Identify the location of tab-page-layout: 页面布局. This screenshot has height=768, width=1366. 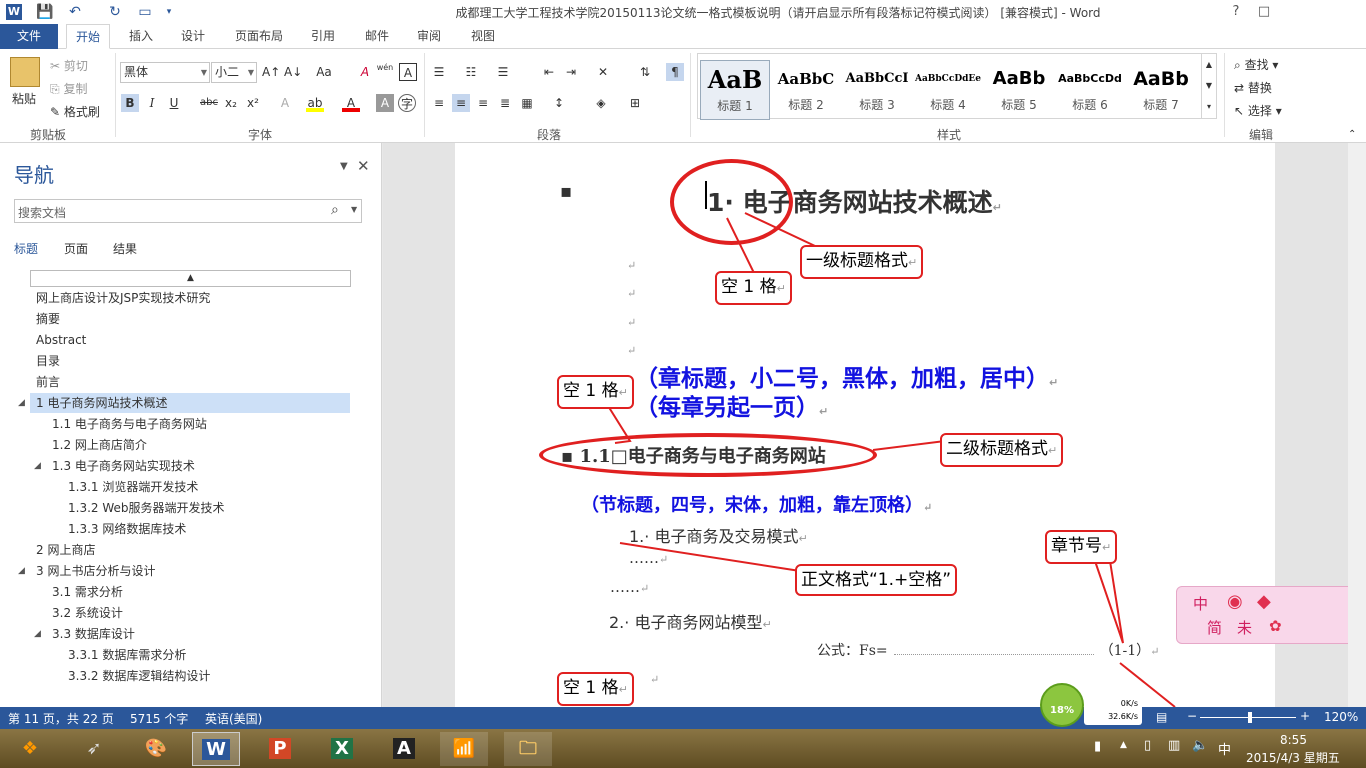
(259, 36).